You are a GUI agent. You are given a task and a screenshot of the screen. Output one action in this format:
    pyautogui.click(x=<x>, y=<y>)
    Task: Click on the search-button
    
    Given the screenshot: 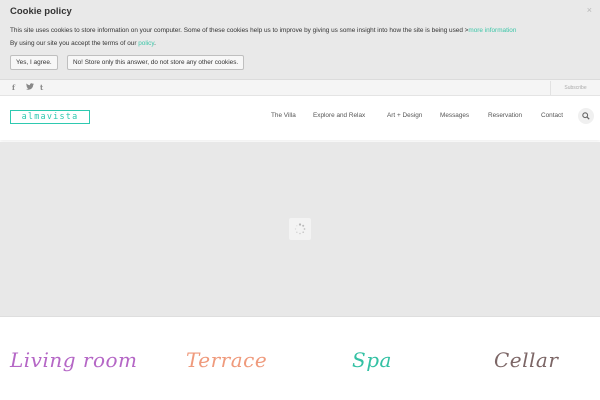 What is the action you would take?
    pyautogui.click(x=586, y=116)
    